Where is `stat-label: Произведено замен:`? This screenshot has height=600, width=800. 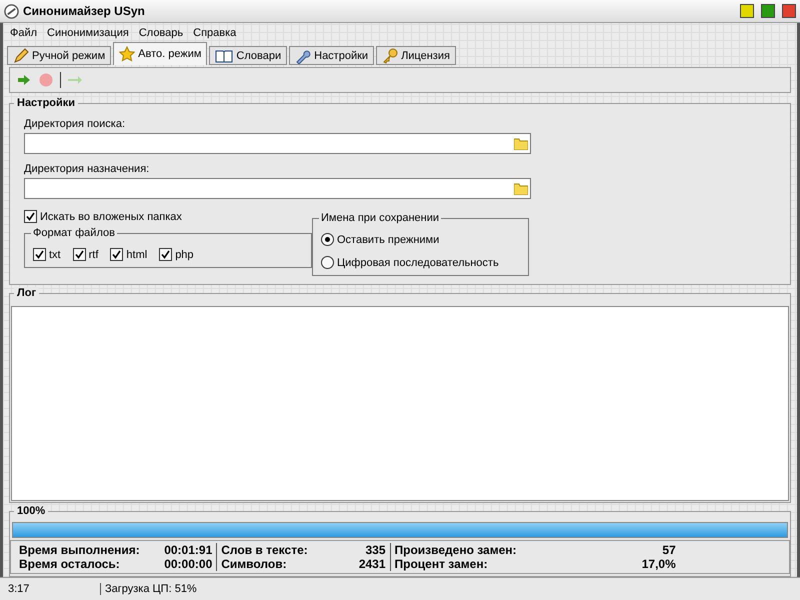 stat-label: Произведено замен: is located at coordinates (456, 550).